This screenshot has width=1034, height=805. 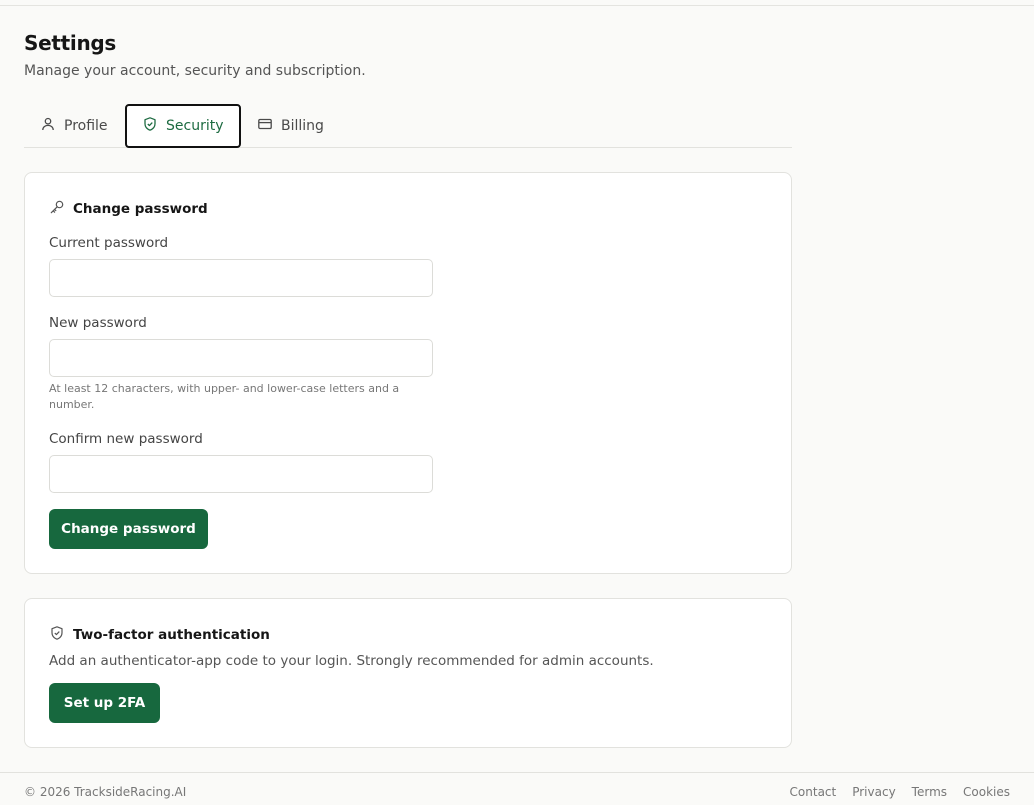 I want to click on page-title: Settings, so click(x=70, y=43).